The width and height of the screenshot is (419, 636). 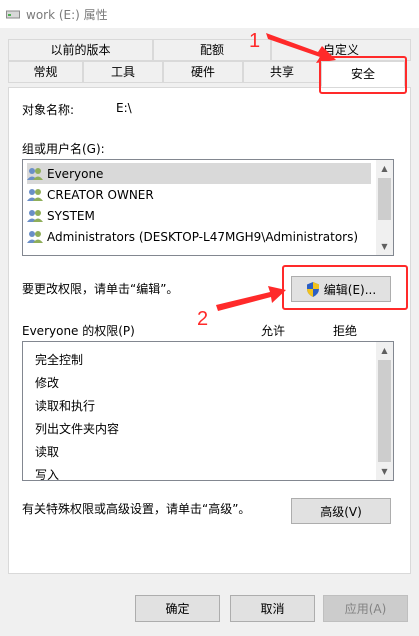 What do you see at coordinates (48, 110) in the screenshot?
I see `object-name-label: 对象名称:` at bounding box center [48, 110].